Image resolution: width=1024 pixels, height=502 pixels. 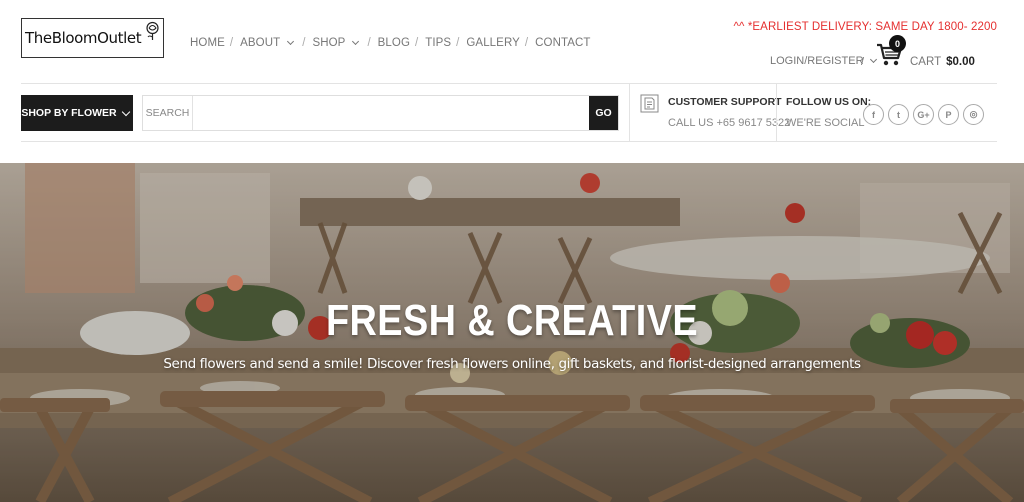 What do you see at coordinates (729, 123) in the screenshot?
I see `support-phone: CALL US +65 9617 5322` at bounding box center [729, 123].